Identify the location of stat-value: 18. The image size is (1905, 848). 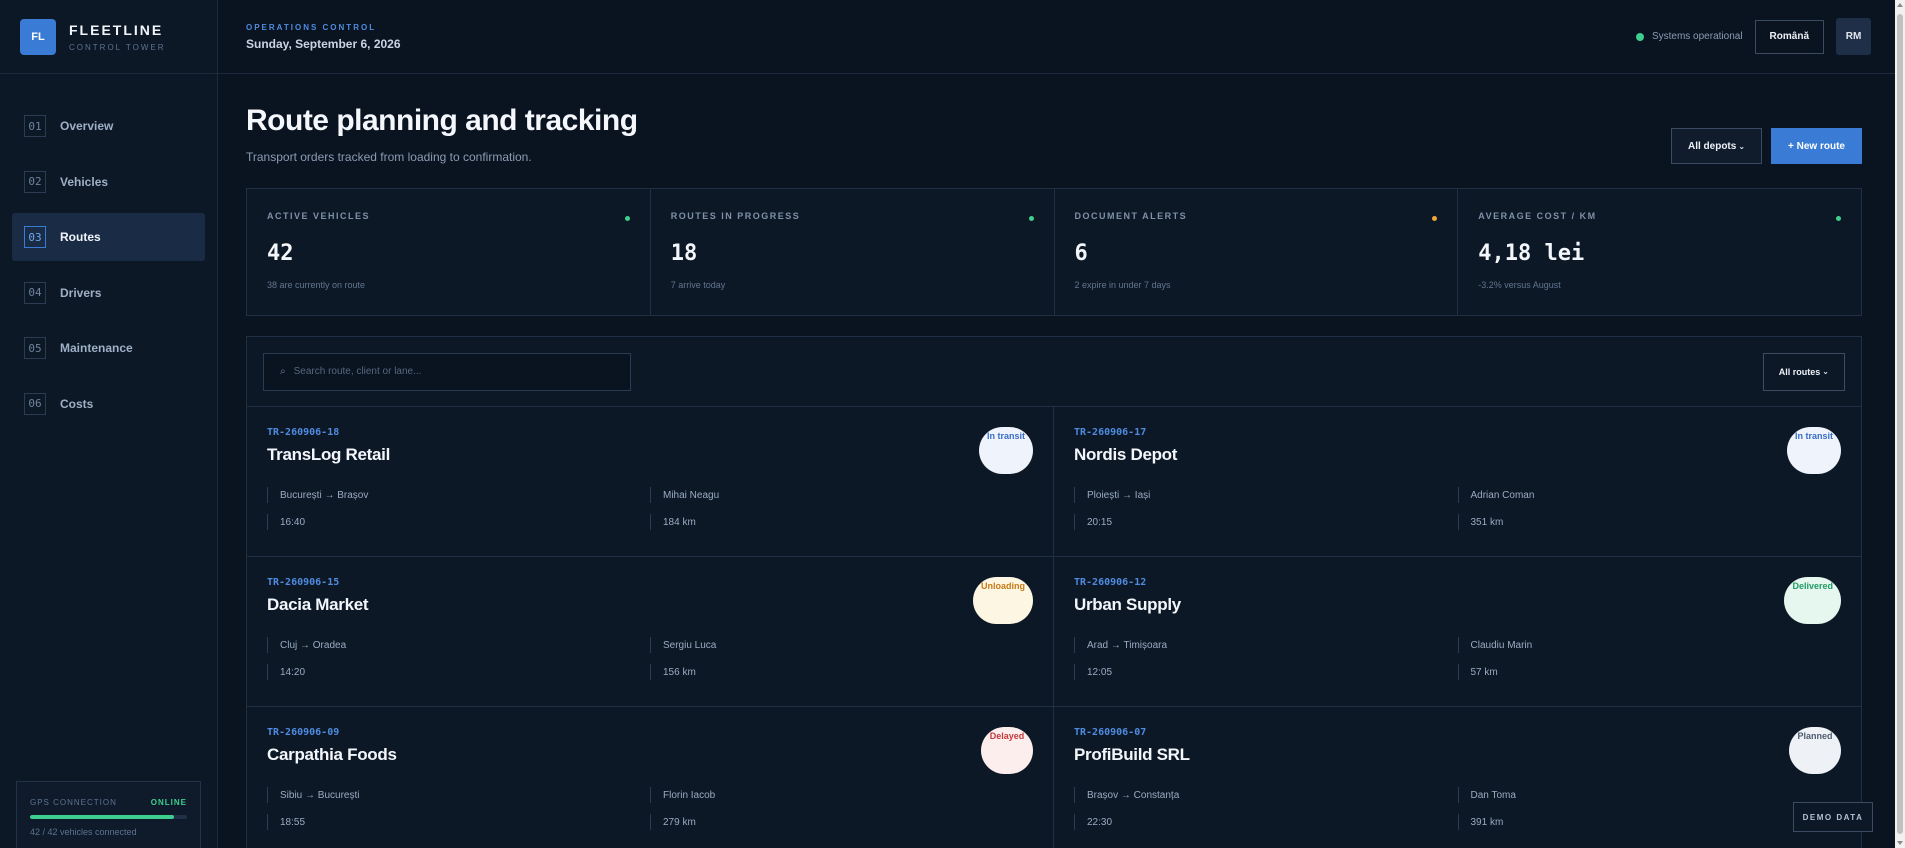
(684, 253).